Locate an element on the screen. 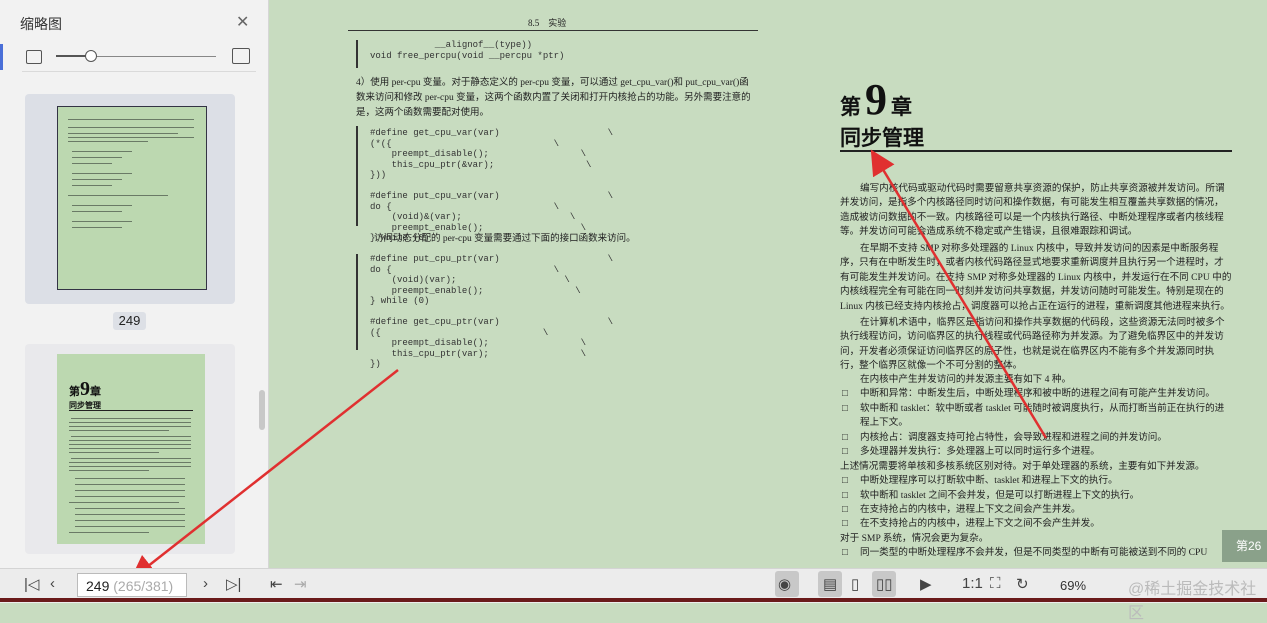 This screenshot has height=623, width=1267. sidebar-tab-indicator is located at coordinates (1, 57).